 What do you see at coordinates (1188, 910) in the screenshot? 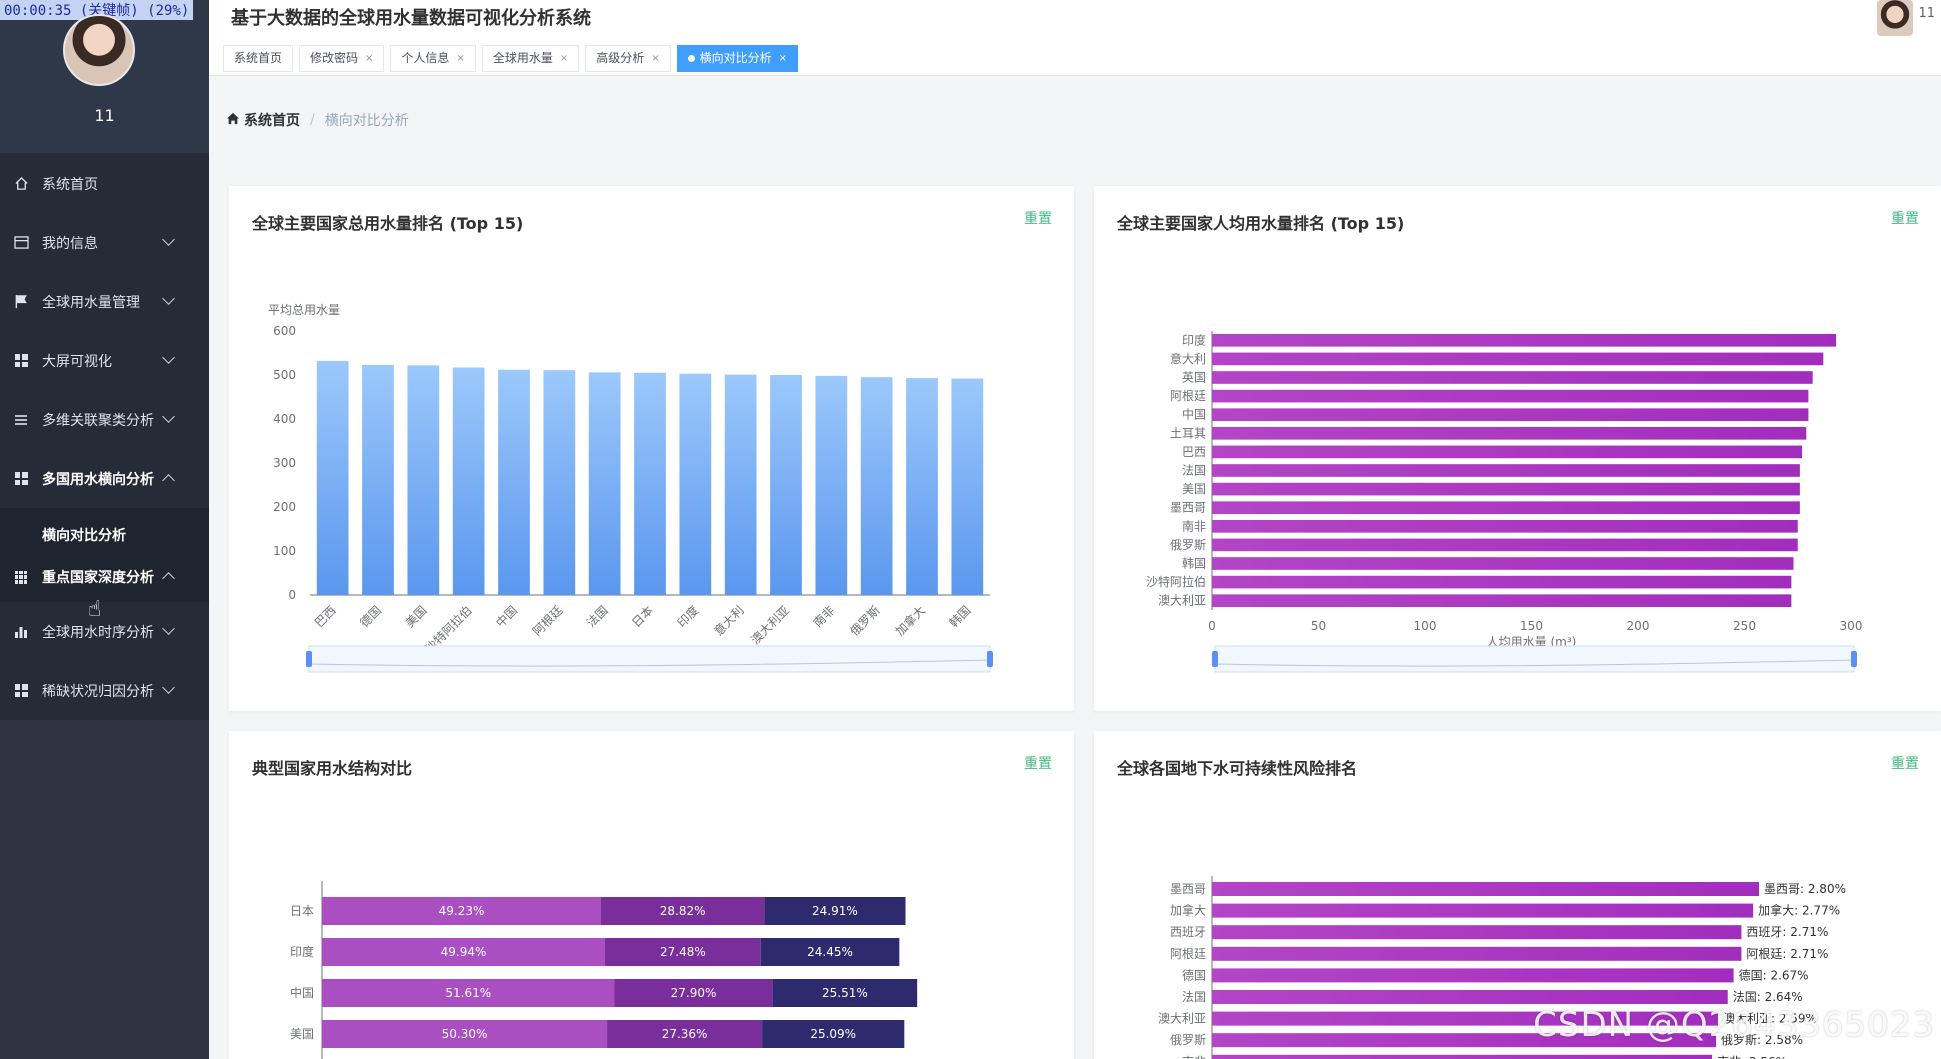
I see `y-tick-label: 加拿大` at bounding box center [1188, 910].